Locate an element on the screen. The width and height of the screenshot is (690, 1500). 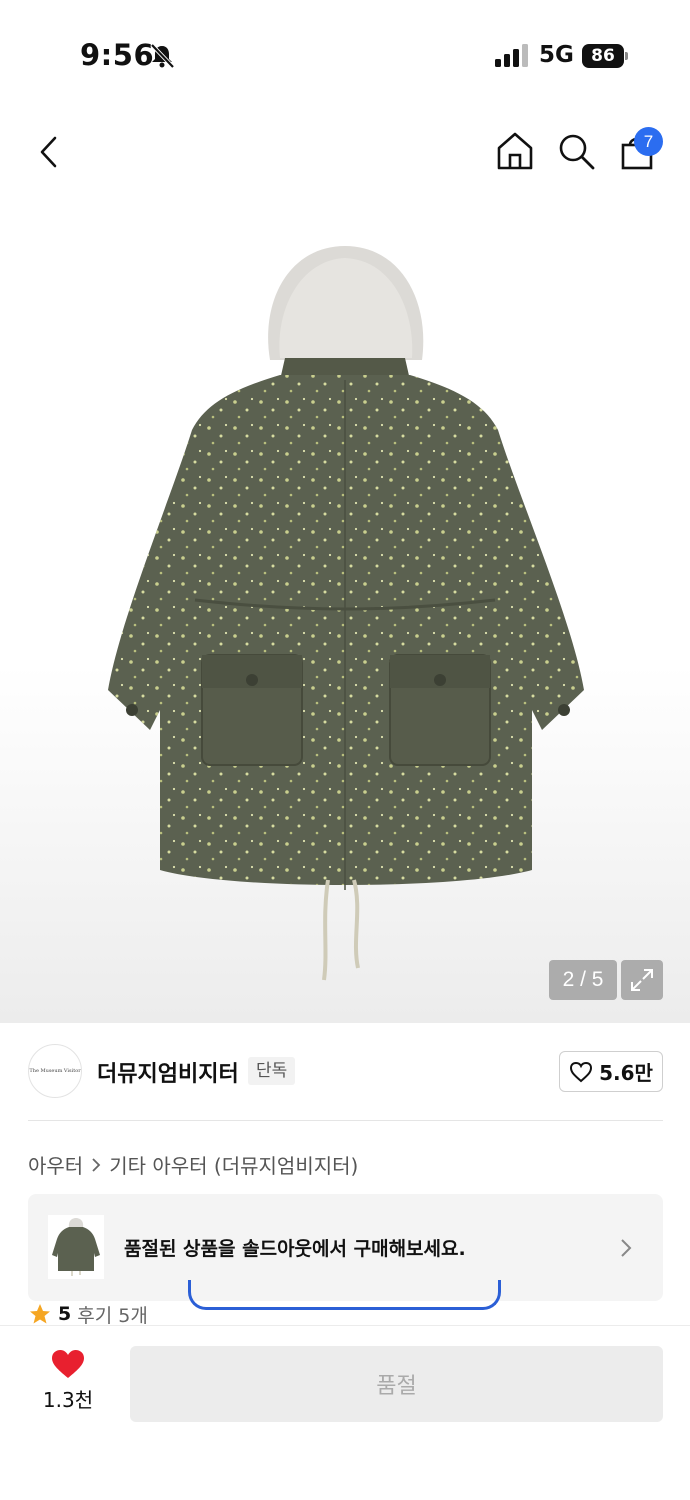
brand-logo: The Museum Visitor is located at coordinates (55, 1071).